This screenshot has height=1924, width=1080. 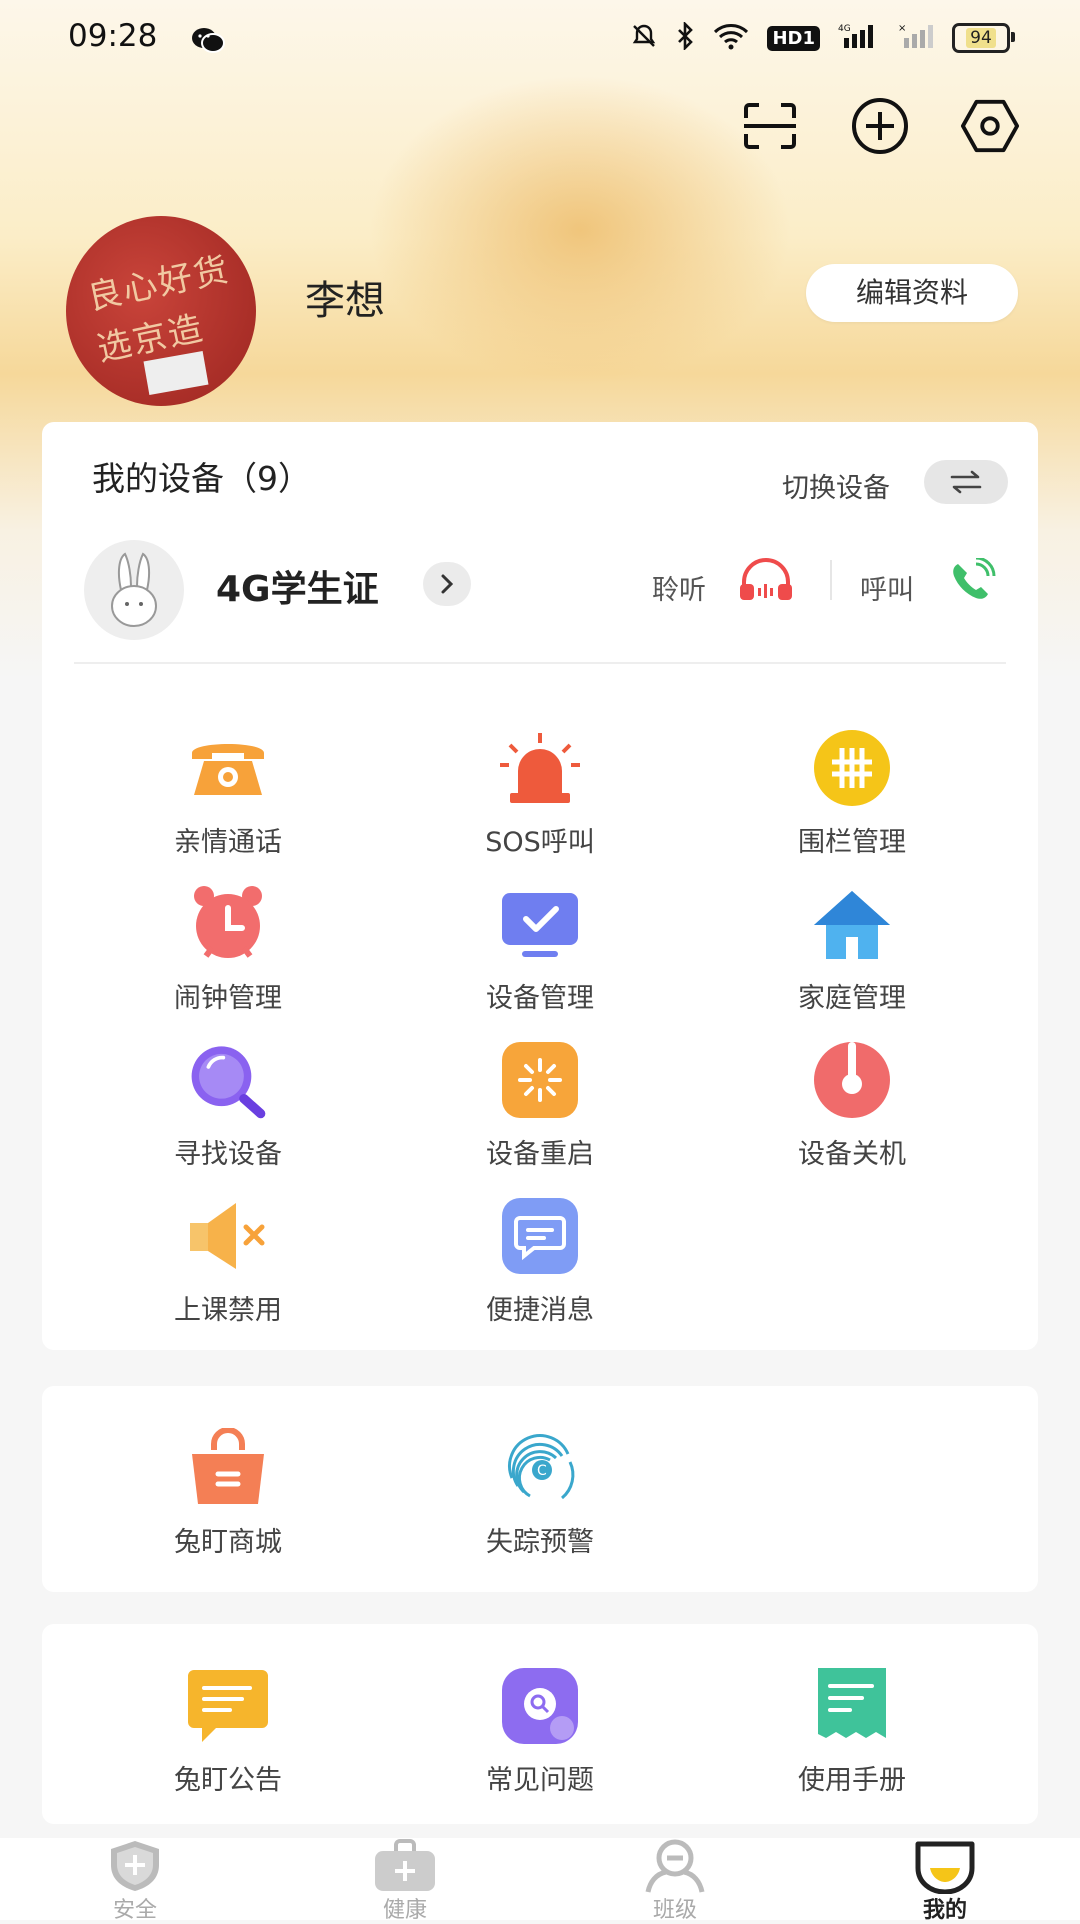 What do you see at coordinates (297, 586) in the screenshot?
I see `device-name: 4G学生证` at bounding box center [297, 586].